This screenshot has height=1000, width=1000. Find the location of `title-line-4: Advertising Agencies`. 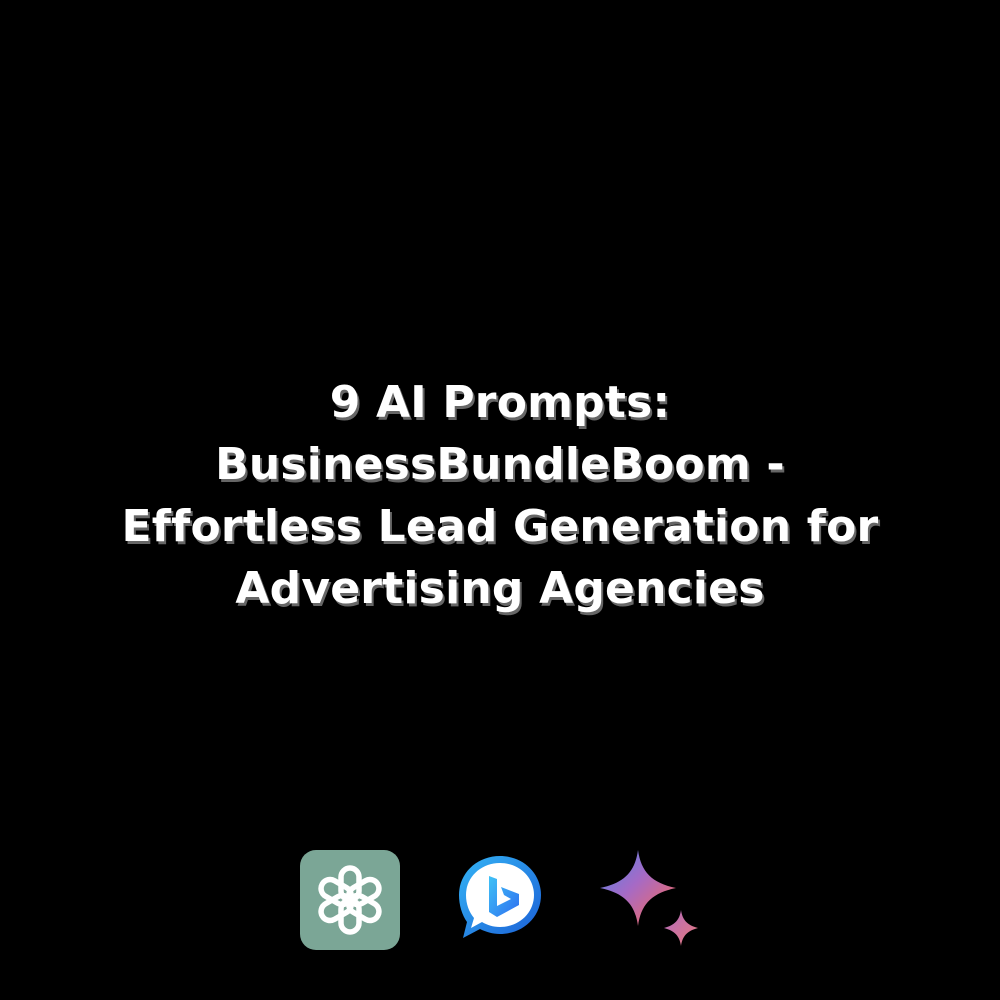

title-line-4: Advertising Agencies is located at coordinates (500, 588).